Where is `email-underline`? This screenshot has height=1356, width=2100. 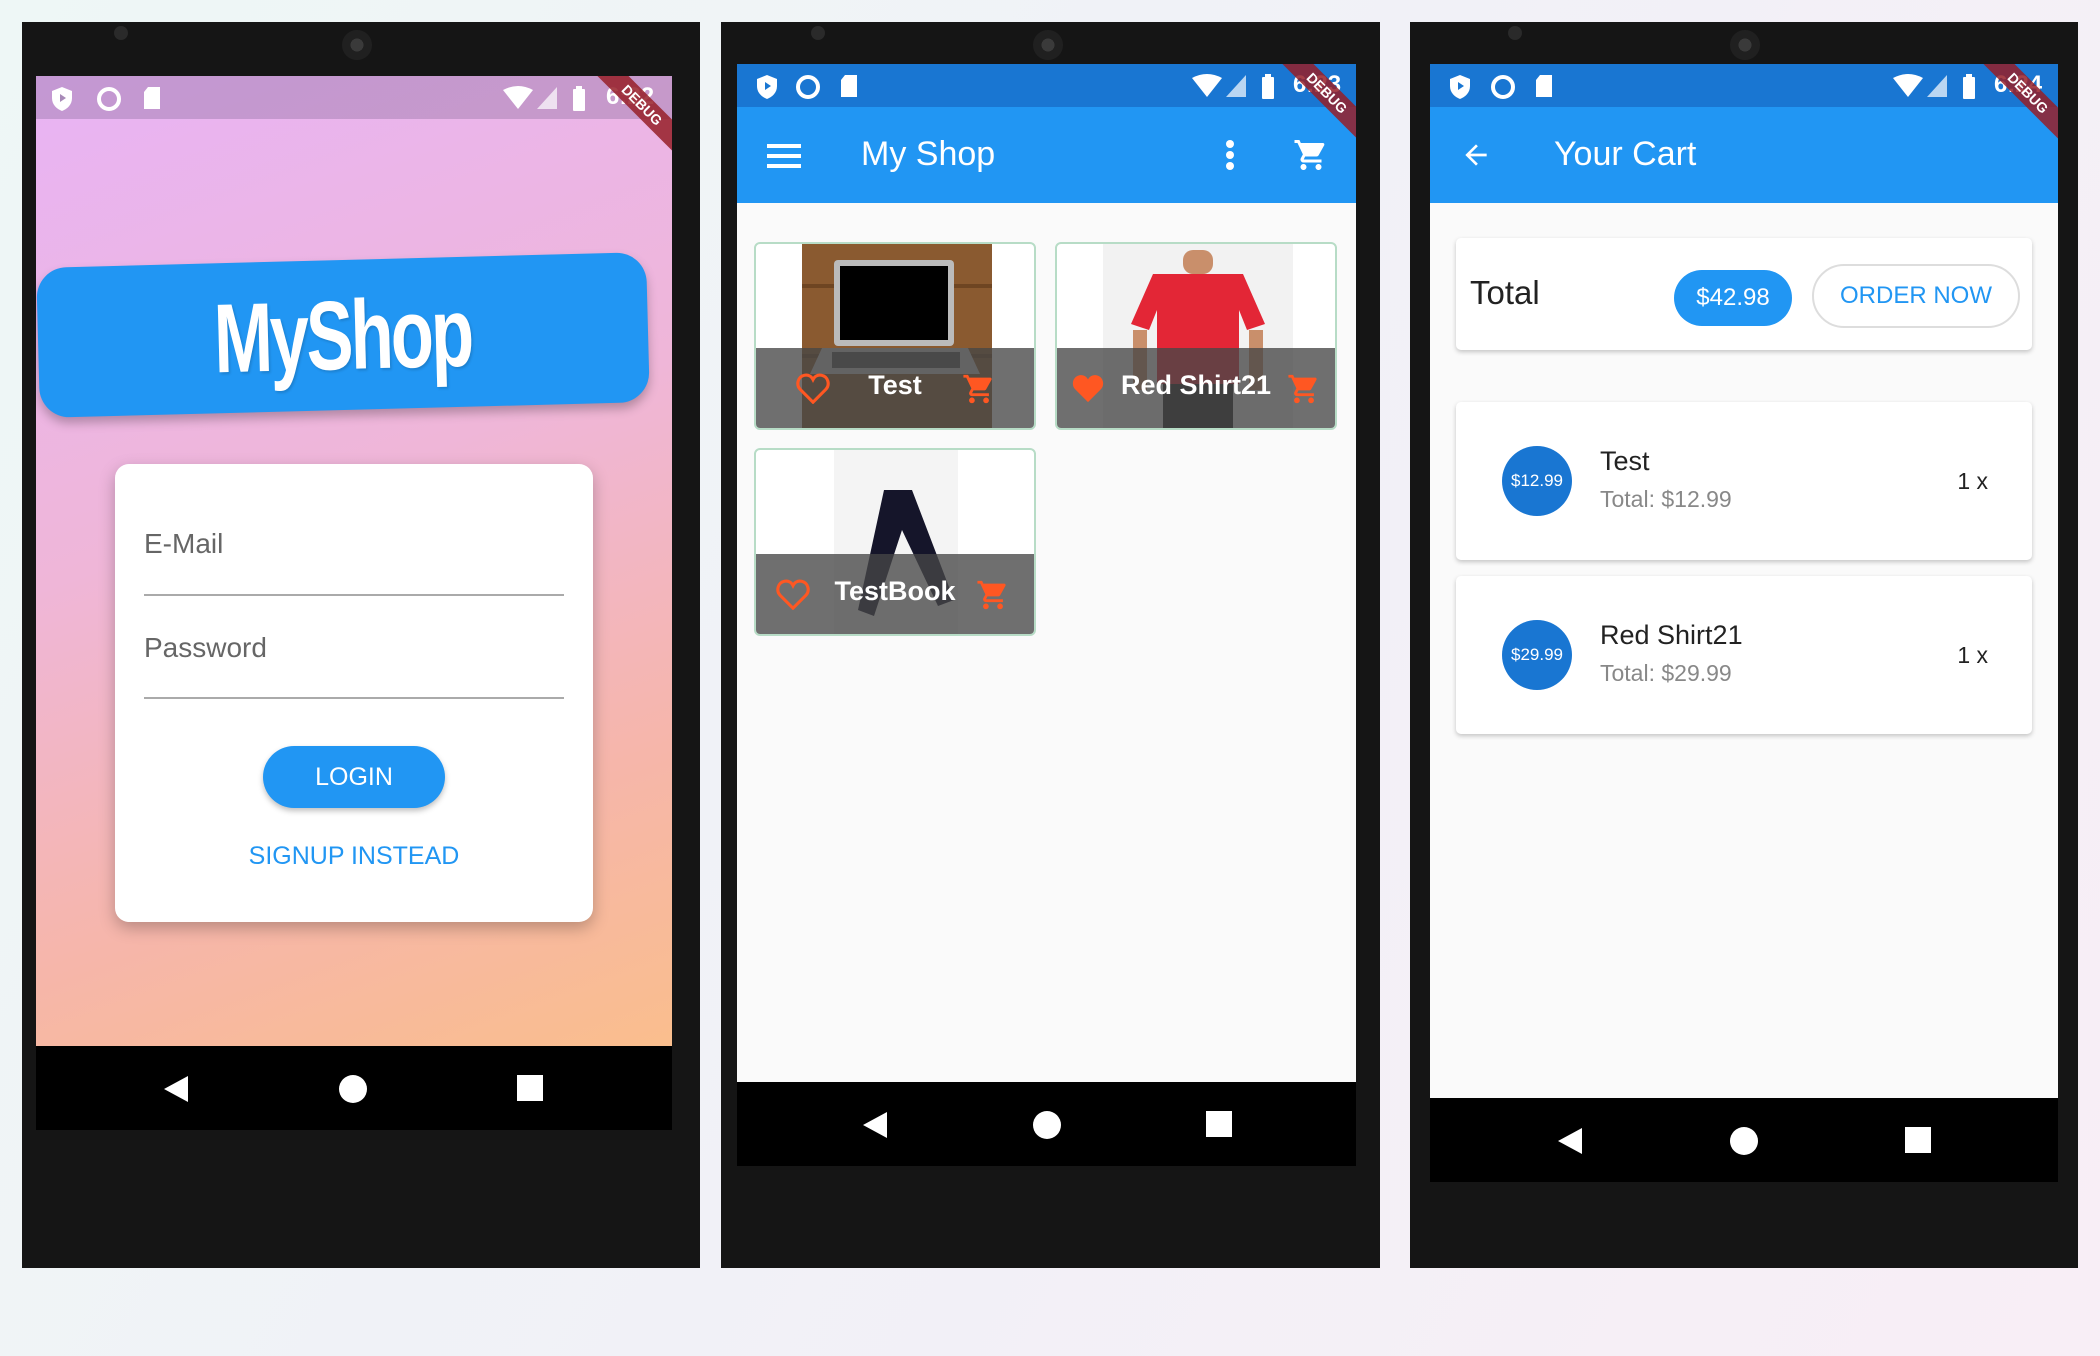
email-underline is located at coordinates (354, 595).